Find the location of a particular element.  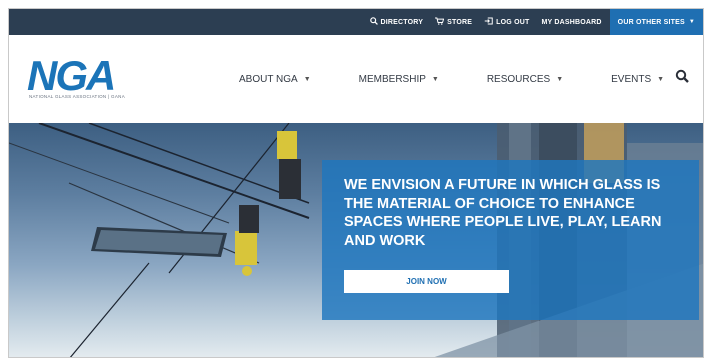

nav-item-about-nga: ABOUT NGA ▼ is located at coordinates (275, 79).